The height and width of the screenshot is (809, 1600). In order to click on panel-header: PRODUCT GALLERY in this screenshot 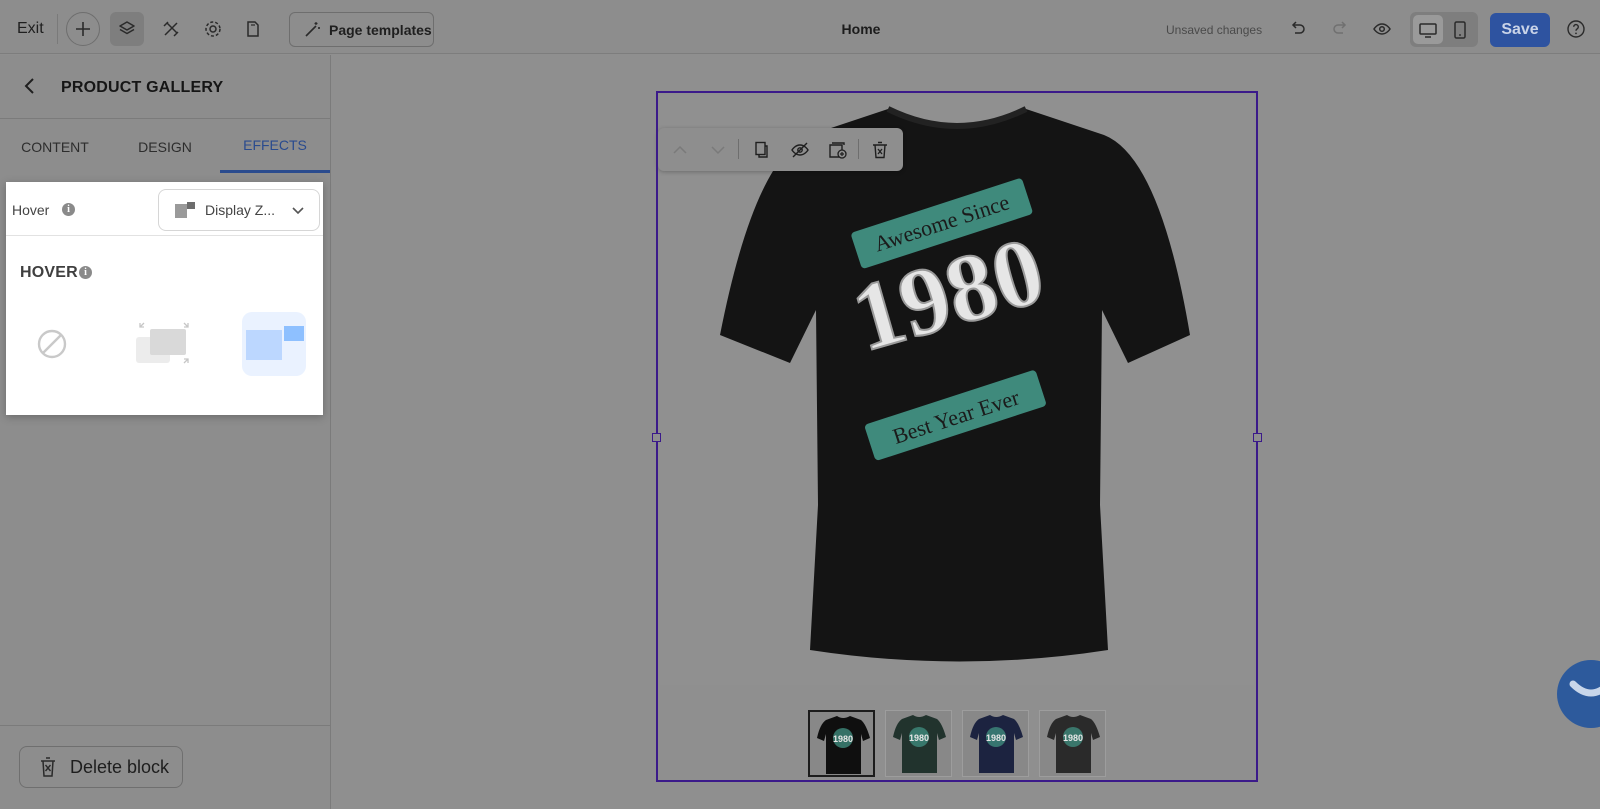, I will do `click(165, 87)`.